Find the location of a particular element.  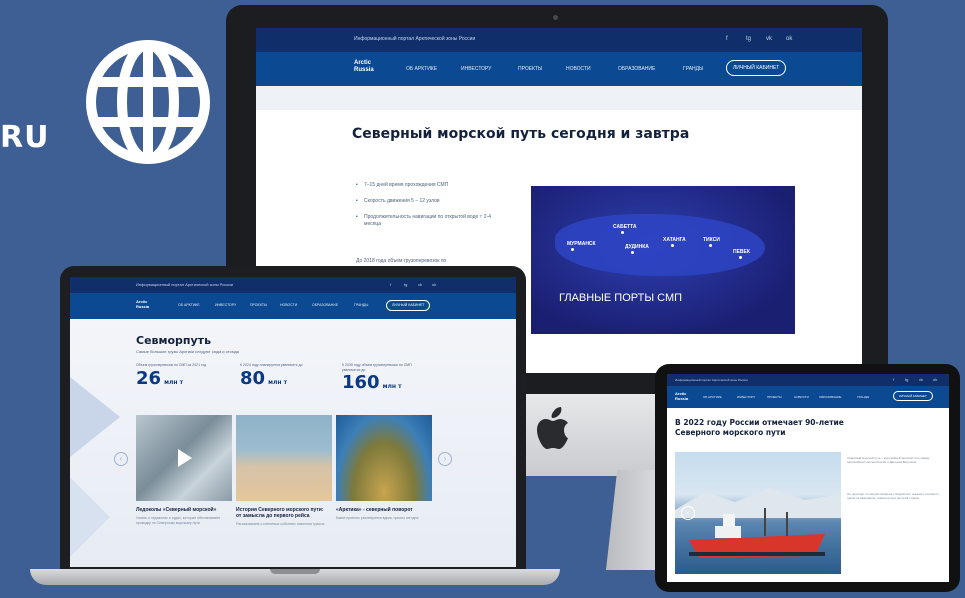

carousel-next-button: › is located at coordinates (445, 459).